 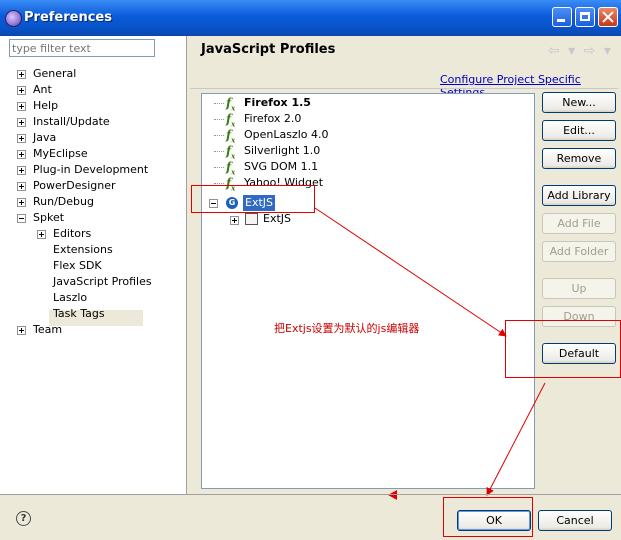 I want to click on nav-item-label: Plug-in Development, so click(x=91, y=169).